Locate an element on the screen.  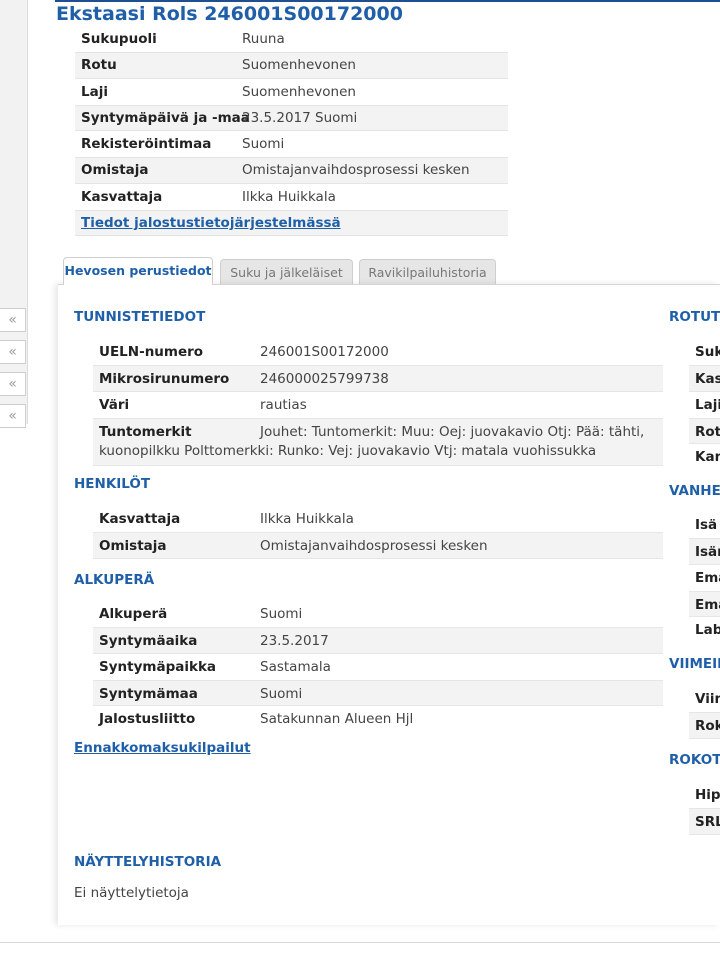
section-heading-origin: ALKUPERÄ is located at coordinates (114, 580).